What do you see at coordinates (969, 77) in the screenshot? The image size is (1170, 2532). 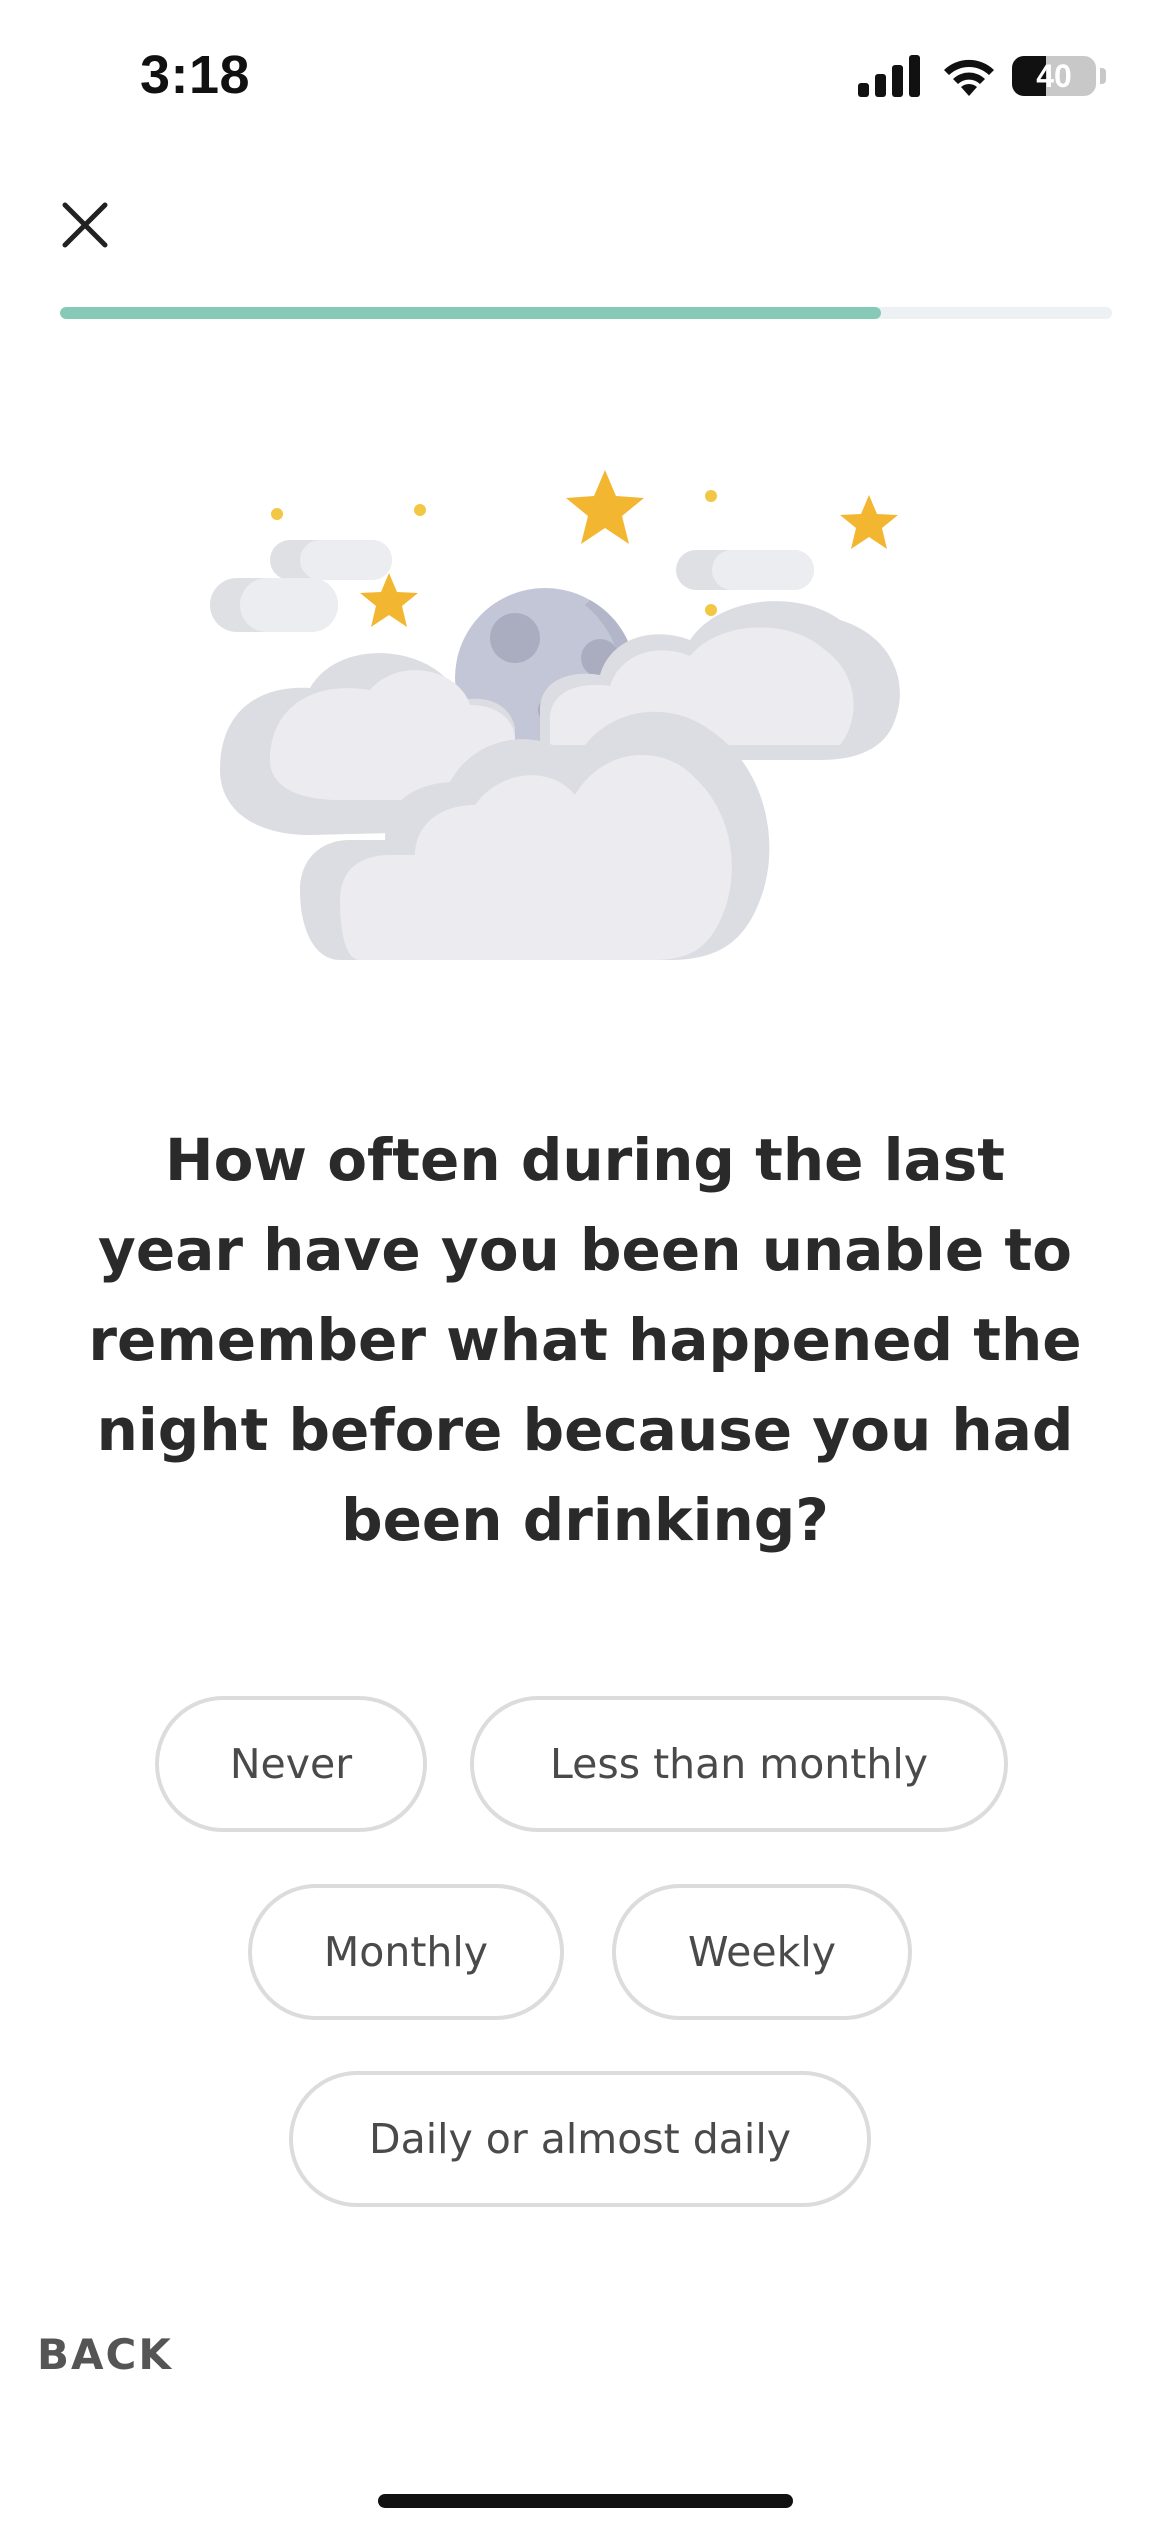 I see `wifi-icon` at bounding box center [969, 77].